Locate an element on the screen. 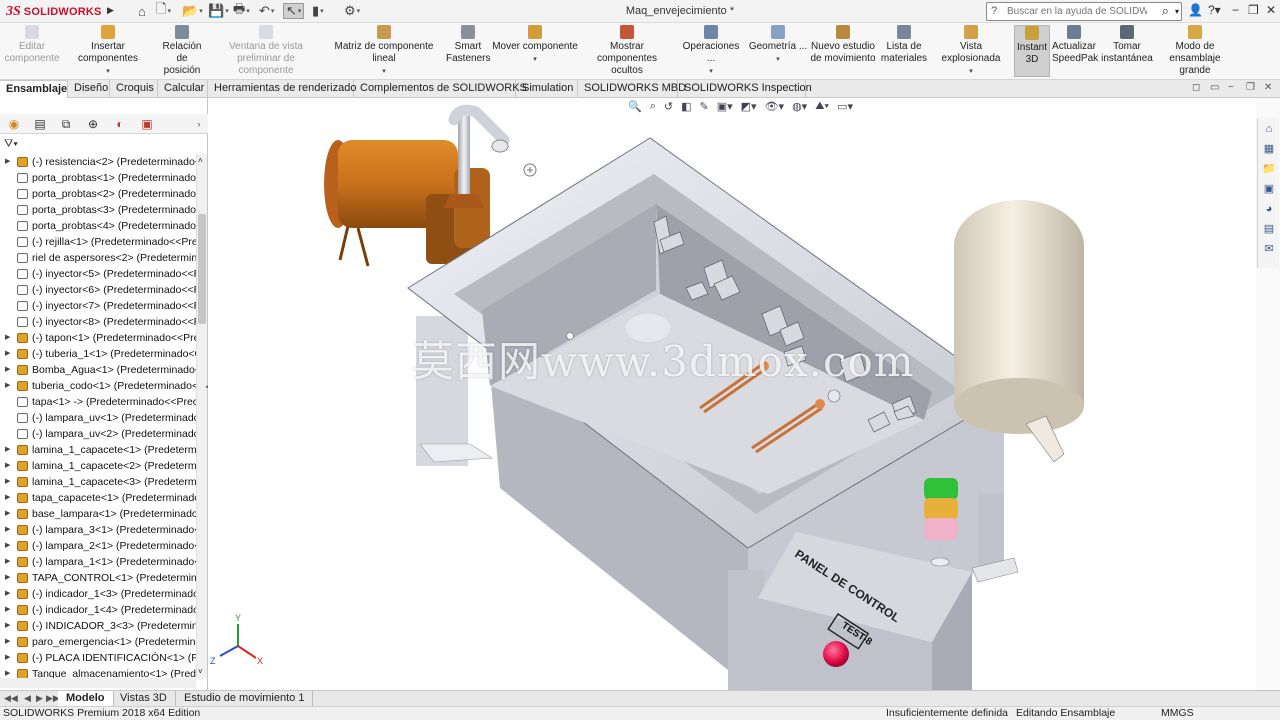  tree-item: ▶ (-) tapon<1> (Predeterminado<<Pre is located at coordinates (98, 338).